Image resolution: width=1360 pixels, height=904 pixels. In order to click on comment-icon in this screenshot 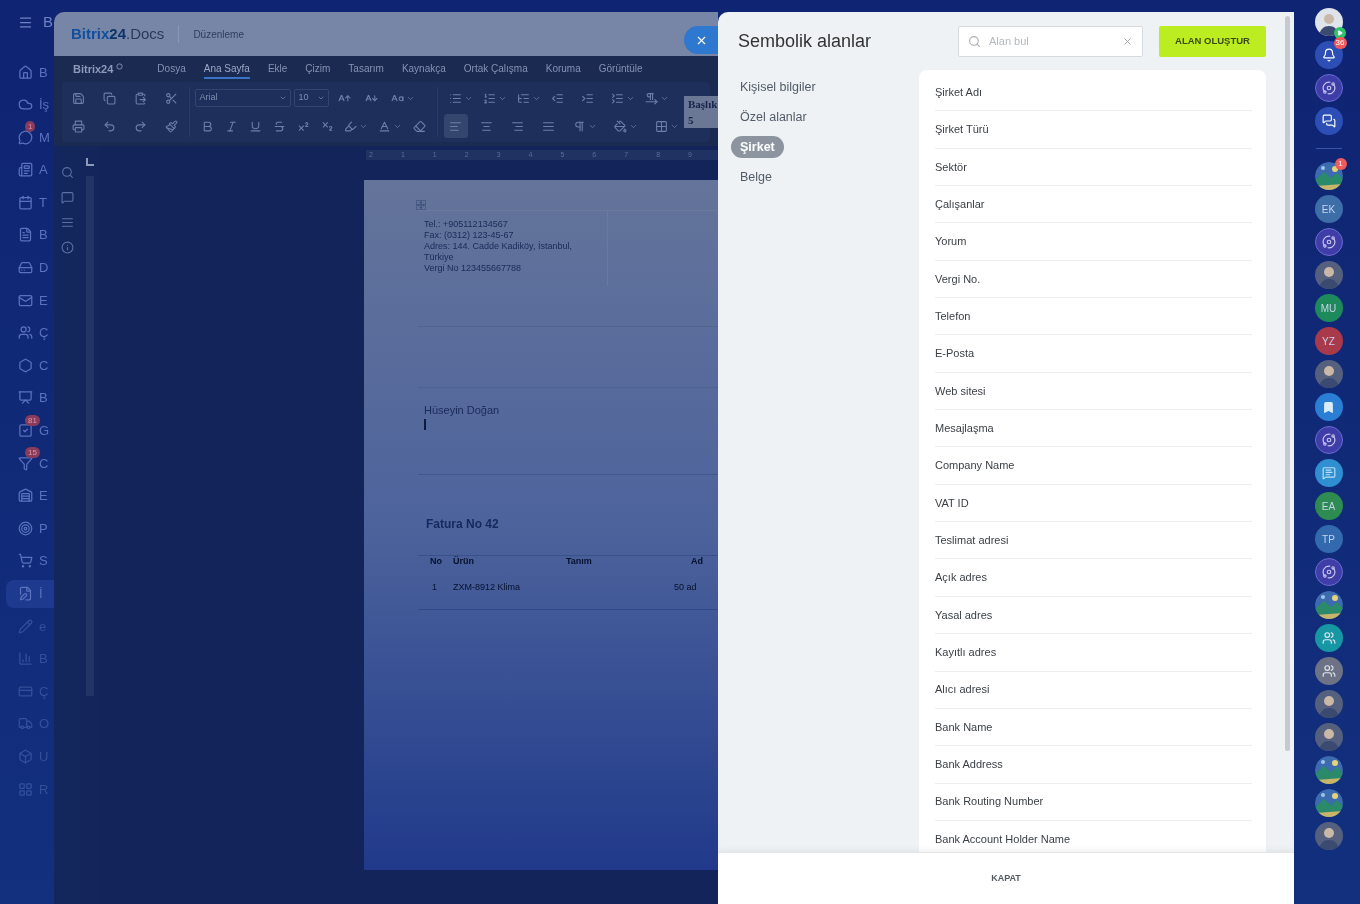, I will do `click(67, 197)`.